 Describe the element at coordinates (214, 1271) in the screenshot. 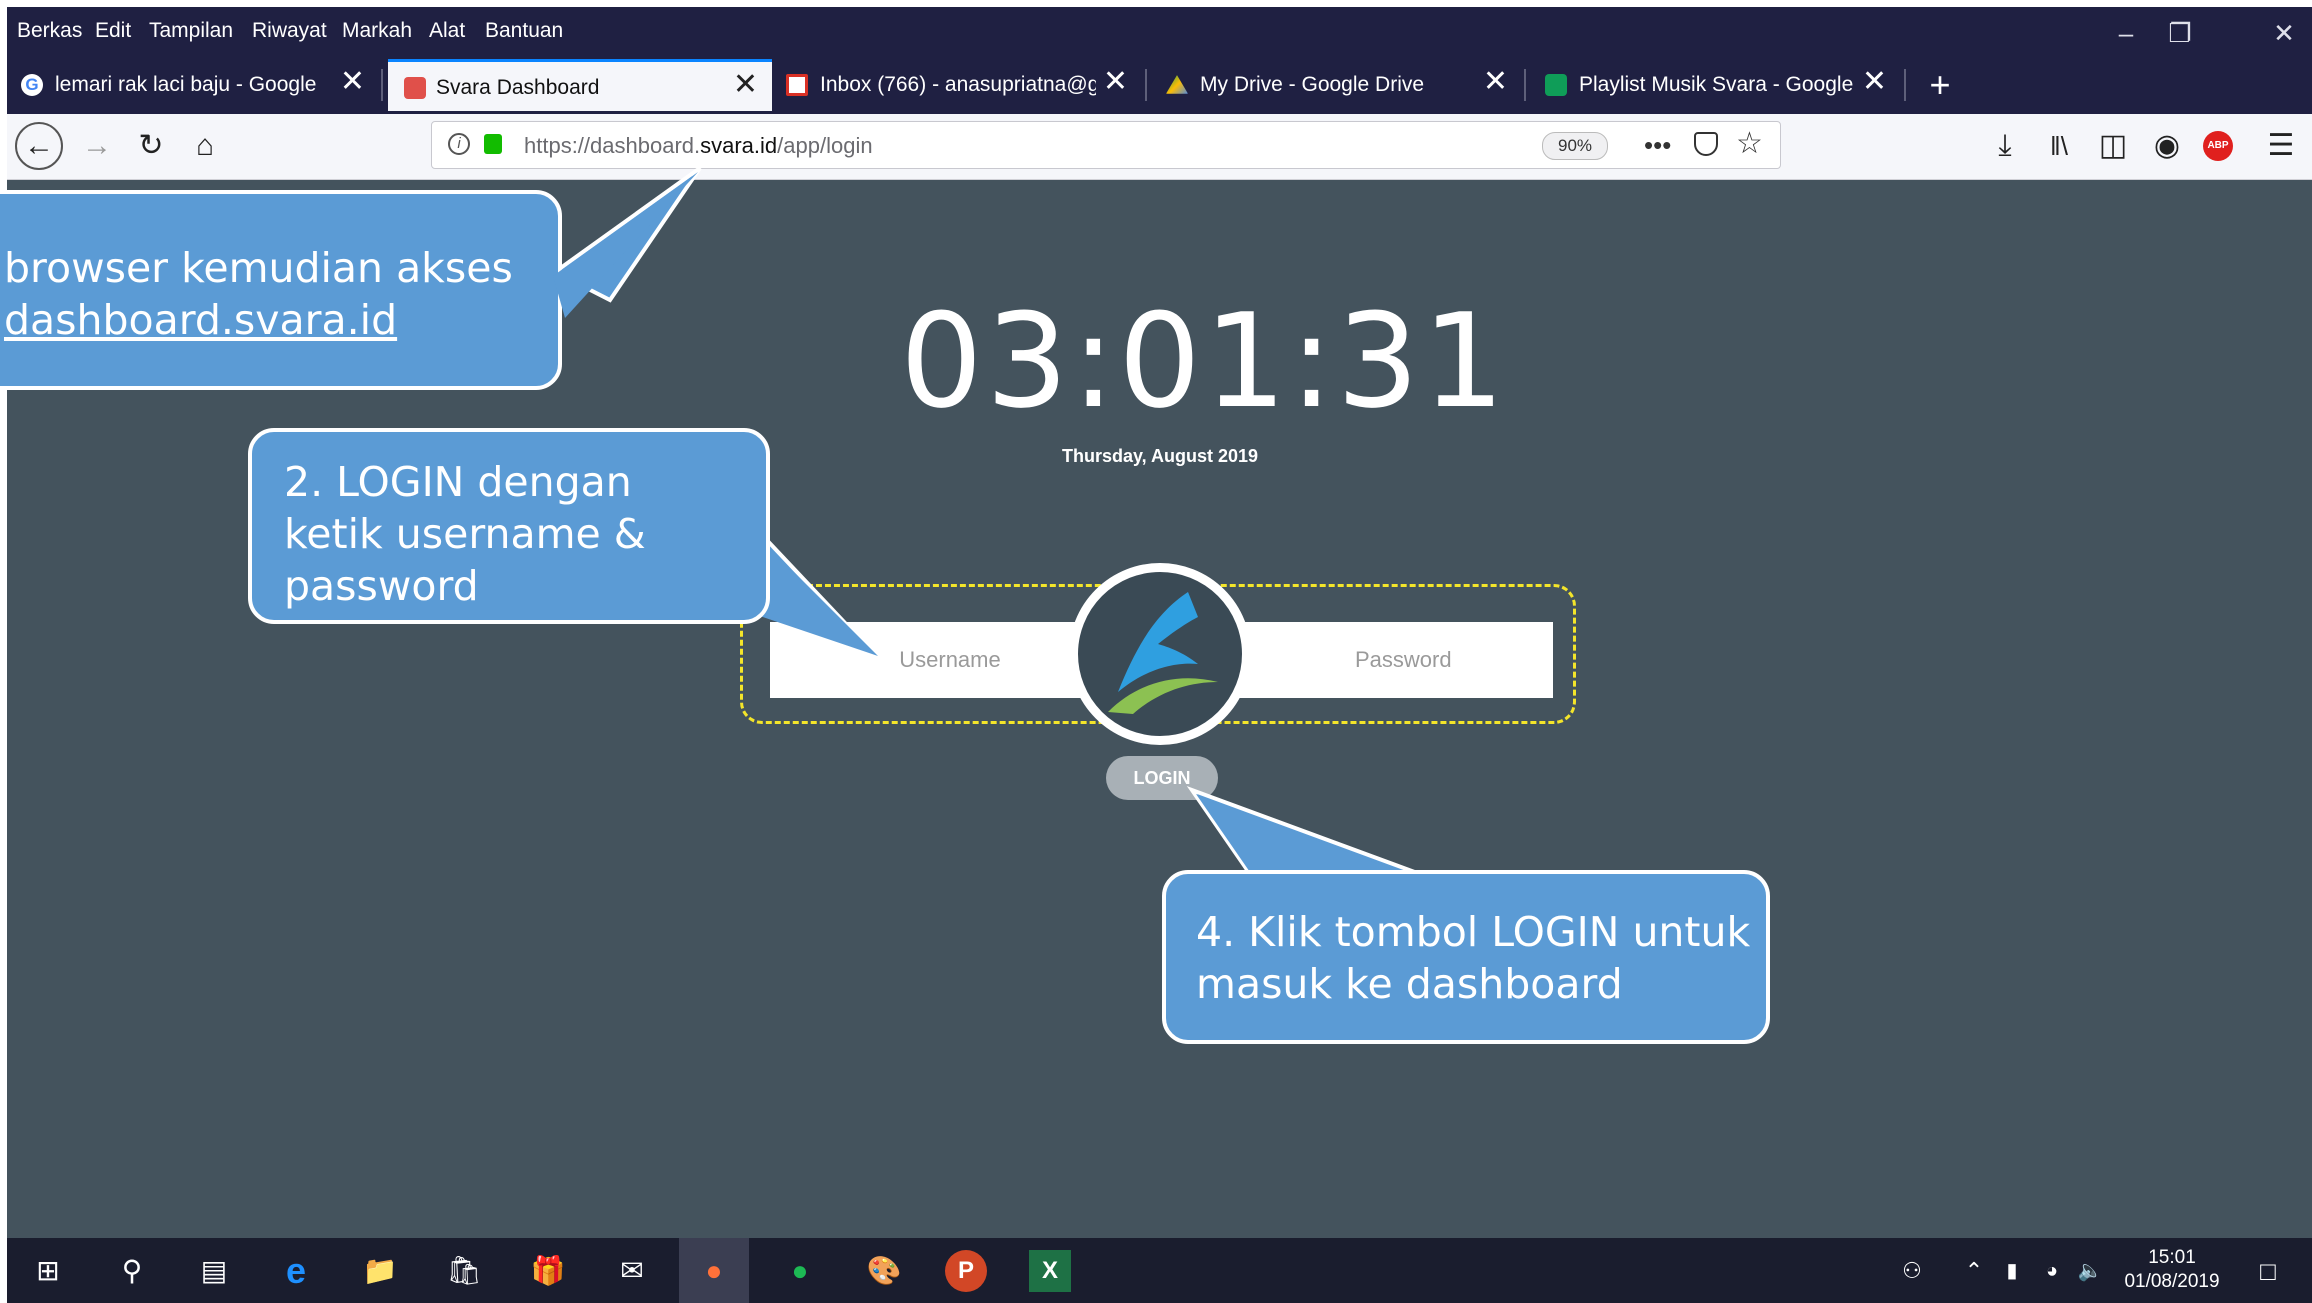

I see `task-view-icon: ▤` at that location.